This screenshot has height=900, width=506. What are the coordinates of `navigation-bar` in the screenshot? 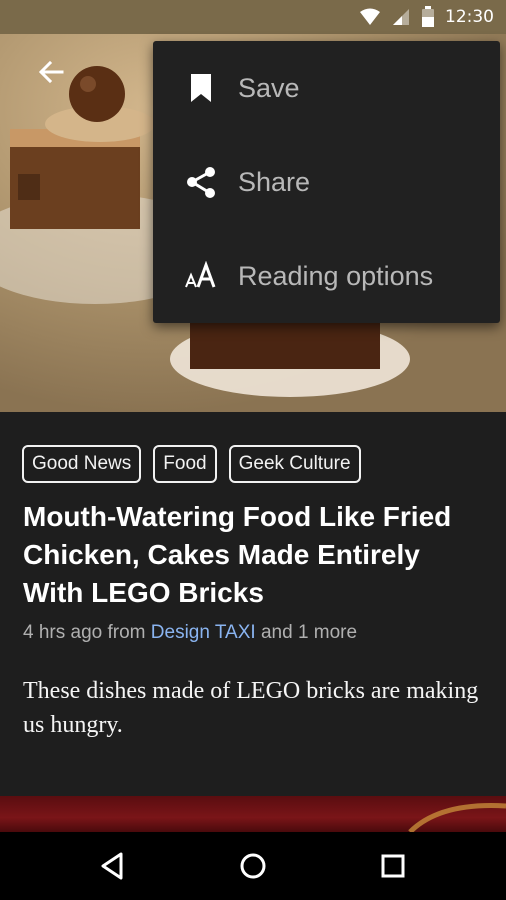 It's located at (253, 866).